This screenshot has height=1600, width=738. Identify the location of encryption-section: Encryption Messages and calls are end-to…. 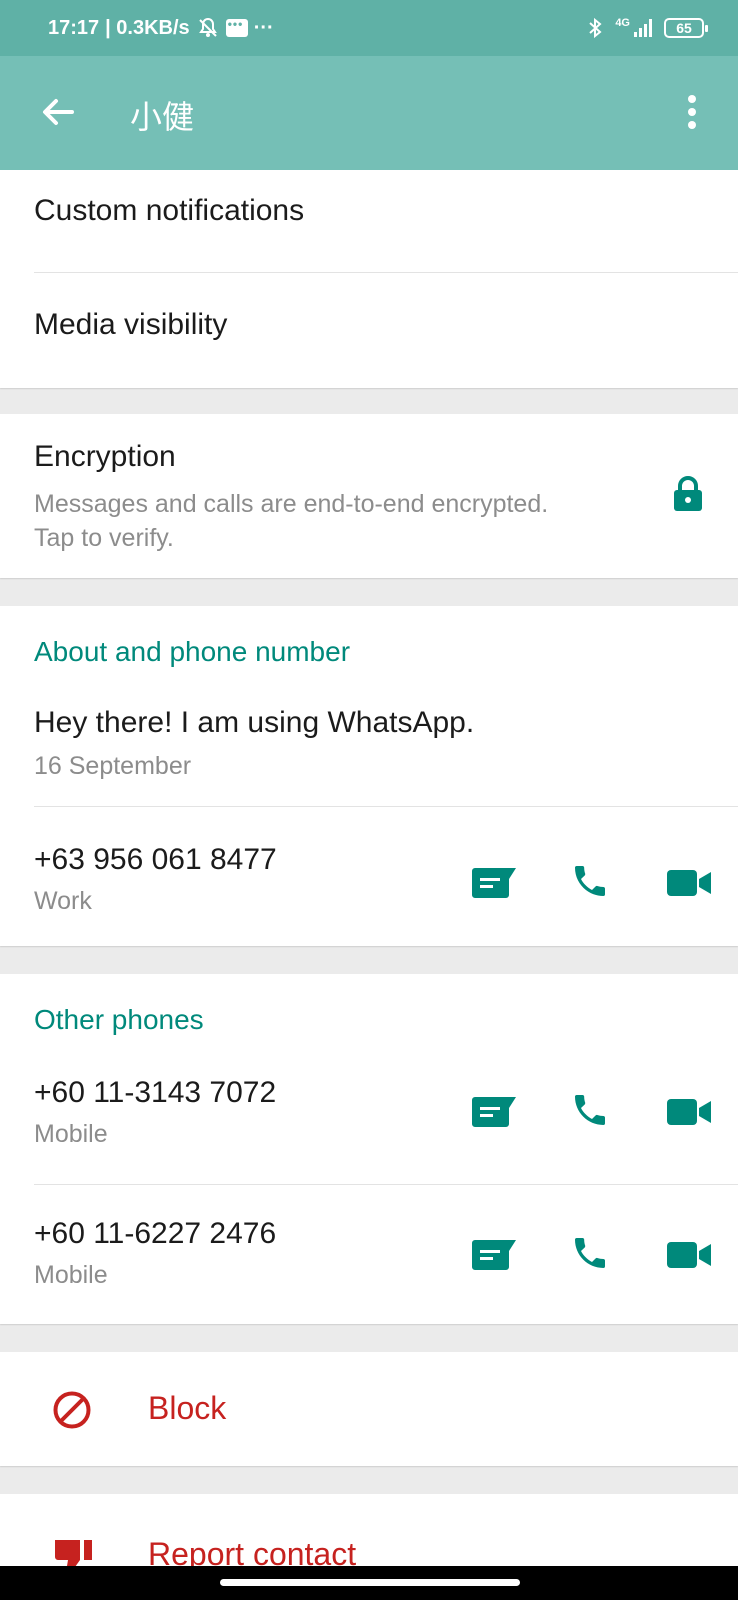
(369, 496).